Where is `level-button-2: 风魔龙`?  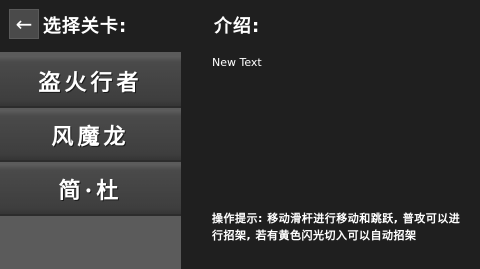 level-button-2: 风魔龙 is located at coordinates (90, 136).